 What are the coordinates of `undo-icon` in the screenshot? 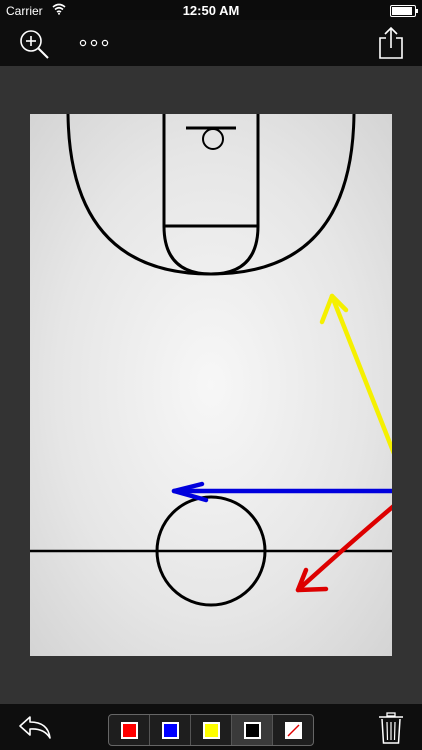 It's located at (35, 727).